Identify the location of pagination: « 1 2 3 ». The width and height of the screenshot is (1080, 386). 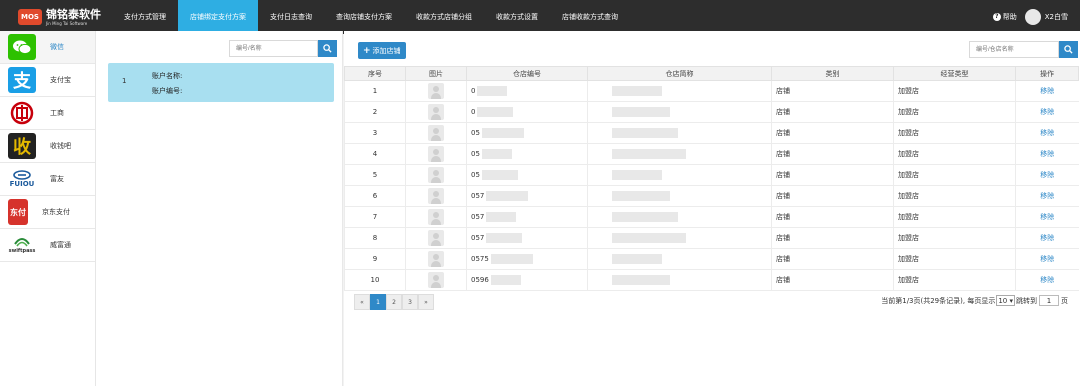
(394, 302).